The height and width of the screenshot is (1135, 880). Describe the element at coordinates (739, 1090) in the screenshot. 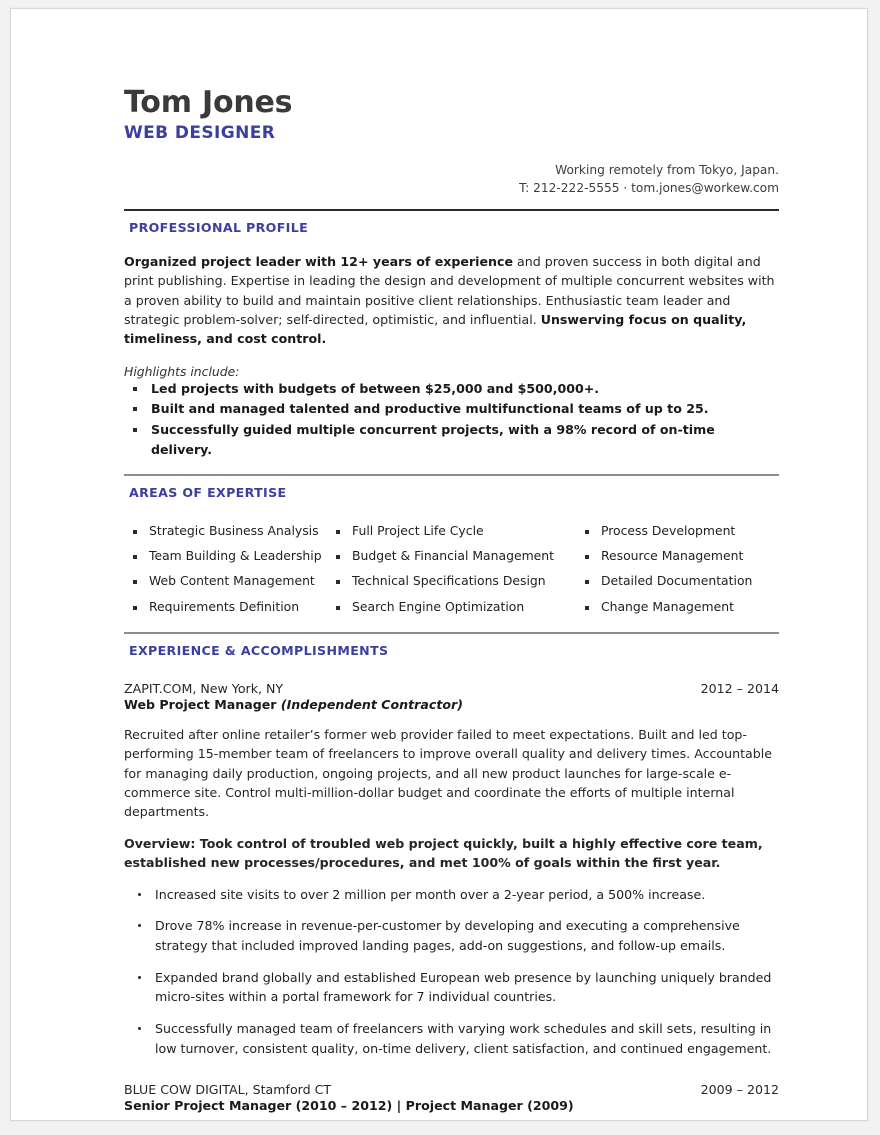

I see `job-dates: 2009 – 2012` at that location.